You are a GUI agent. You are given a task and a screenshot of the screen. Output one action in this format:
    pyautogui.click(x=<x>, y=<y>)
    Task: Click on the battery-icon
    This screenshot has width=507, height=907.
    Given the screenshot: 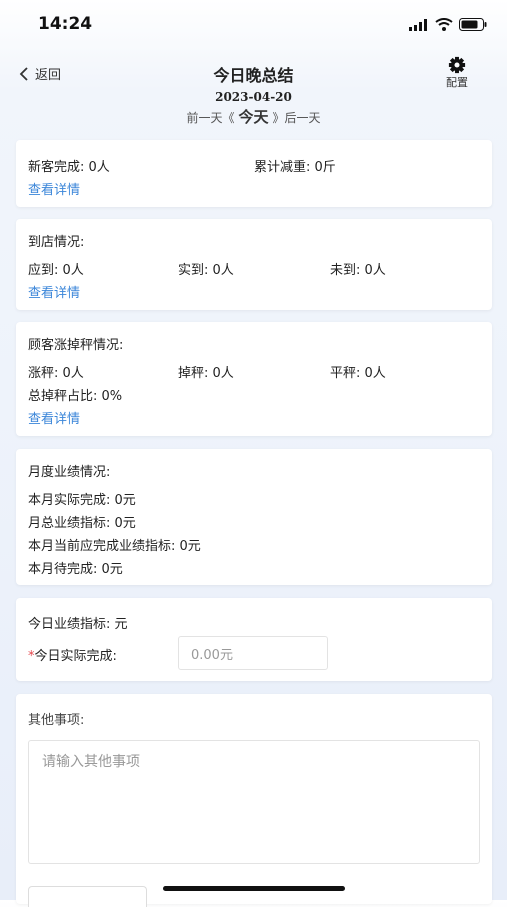 What is the action you would take?
    pyautogui.click(x=473, y=24)
    